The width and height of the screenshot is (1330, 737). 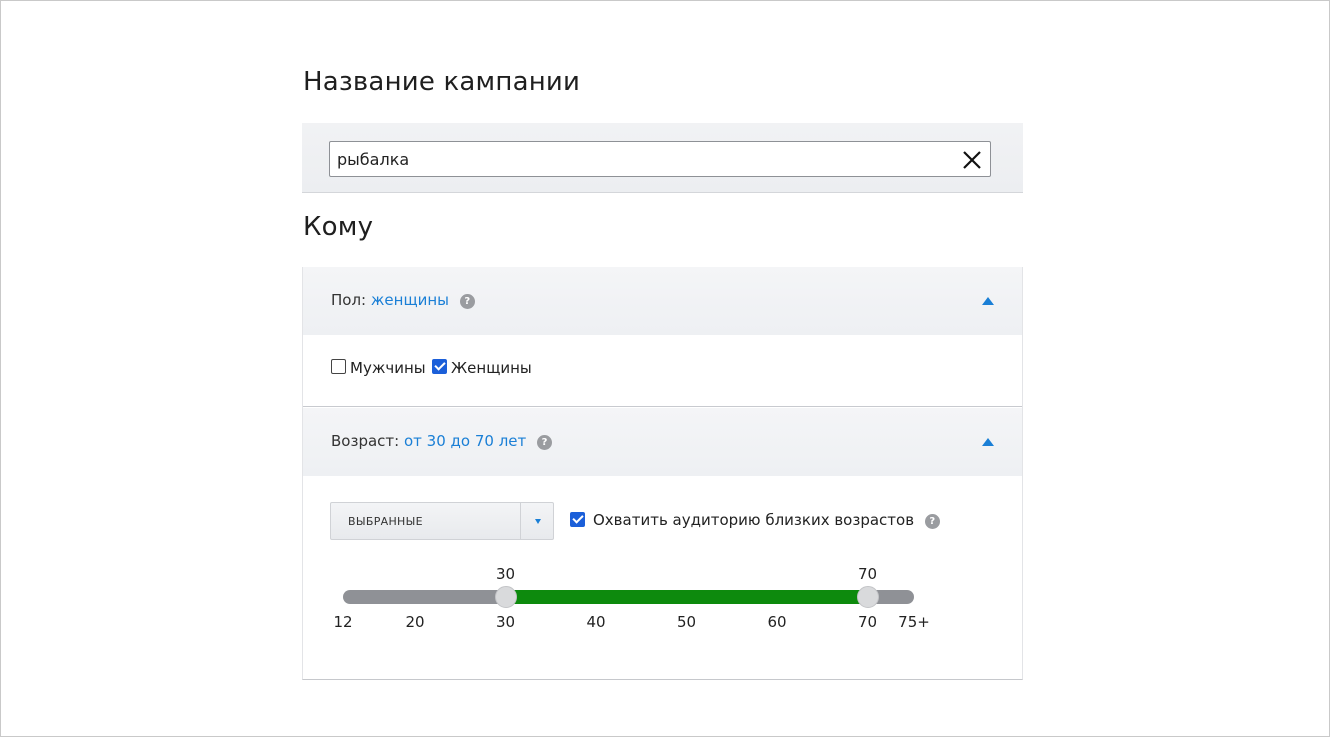 I want to click on nearby-ages-label: Охватить аудиторию близких возрастов ?, so click(x=766, y=520).